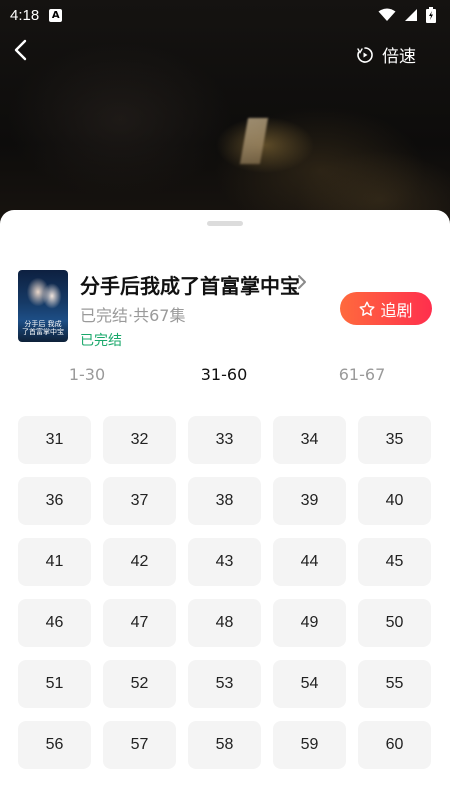 The image size is (450, 800). Describe the element at coordinates (394, 562) in the screenshot. I see `episode-button: 45` at that location.